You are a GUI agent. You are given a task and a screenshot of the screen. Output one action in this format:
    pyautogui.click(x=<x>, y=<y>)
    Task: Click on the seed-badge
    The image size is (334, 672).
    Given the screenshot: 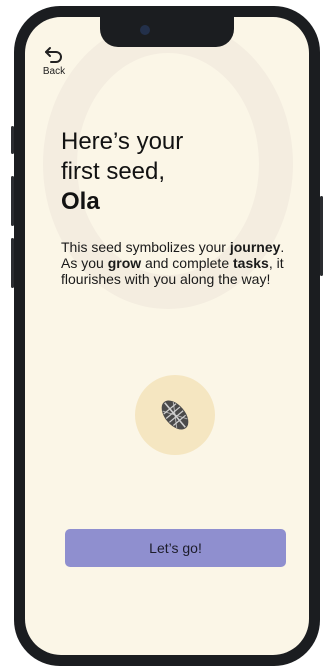 What is the action you would take?
    pyautogui.click(x=175, y=415)
    